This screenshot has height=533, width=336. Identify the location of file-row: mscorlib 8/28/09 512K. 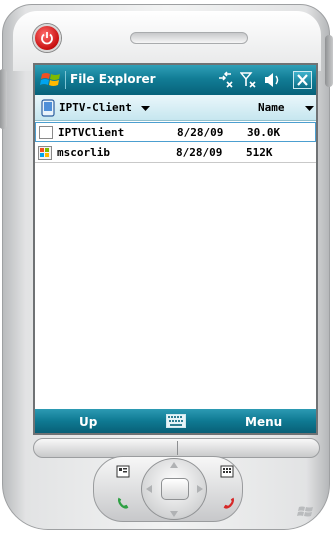
(175, 153).